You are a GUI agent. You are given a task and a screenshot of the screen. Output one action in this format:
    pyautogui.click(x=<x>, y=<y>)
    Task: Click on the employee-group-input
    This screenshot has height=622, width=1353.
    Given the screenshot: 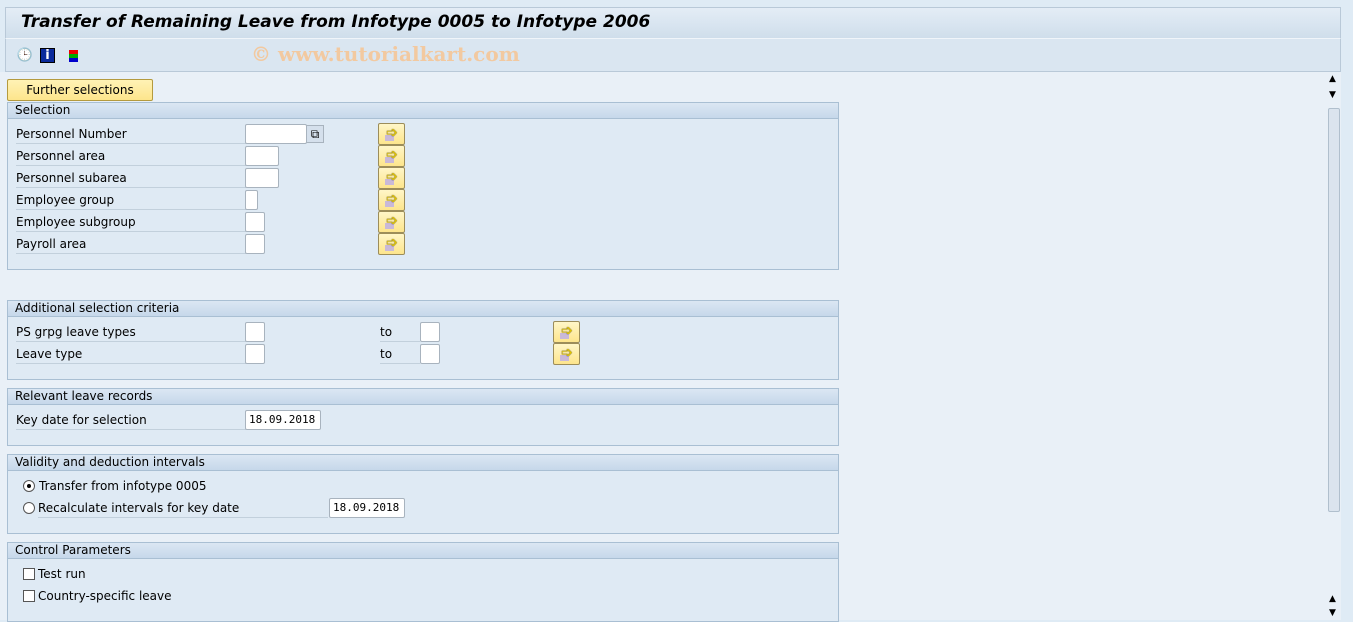 What is the action you would take?
    pyautogui.click(x=251, y=200)
    